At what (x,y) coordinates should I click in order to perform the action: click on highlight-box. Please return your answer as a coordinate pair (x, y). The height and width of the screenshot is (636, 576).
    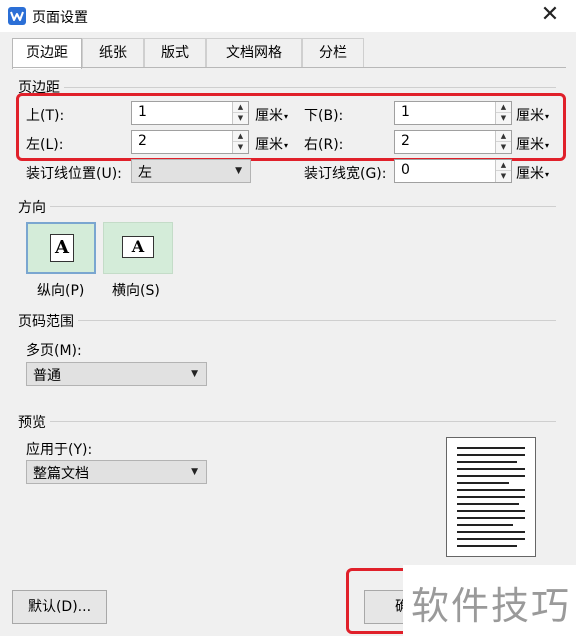
    Looking at the image, I should click on (291, 127).